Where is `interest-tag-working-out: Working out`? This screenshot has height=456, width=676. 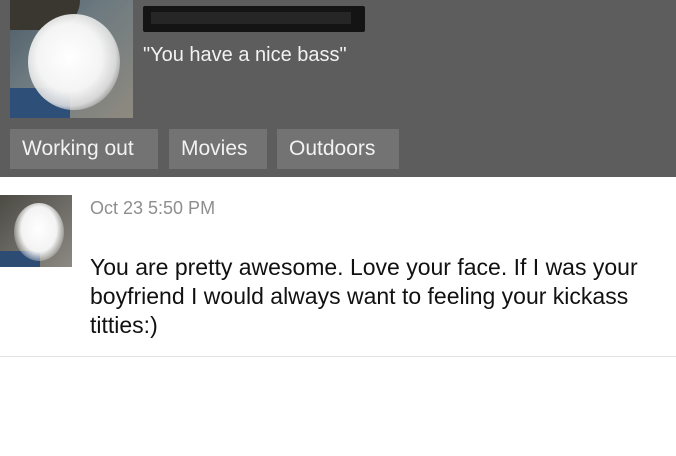 interest-tag-working-out: Working out is located at coordinates (84, 149).